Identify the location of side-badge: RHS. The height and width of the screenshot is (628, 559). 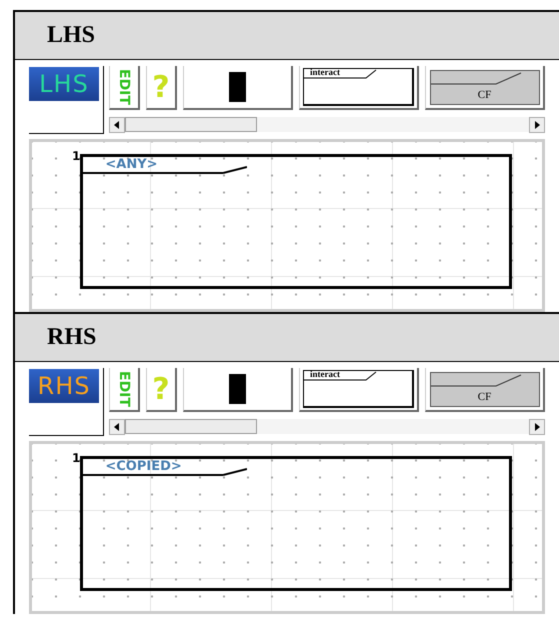
(64, 386).